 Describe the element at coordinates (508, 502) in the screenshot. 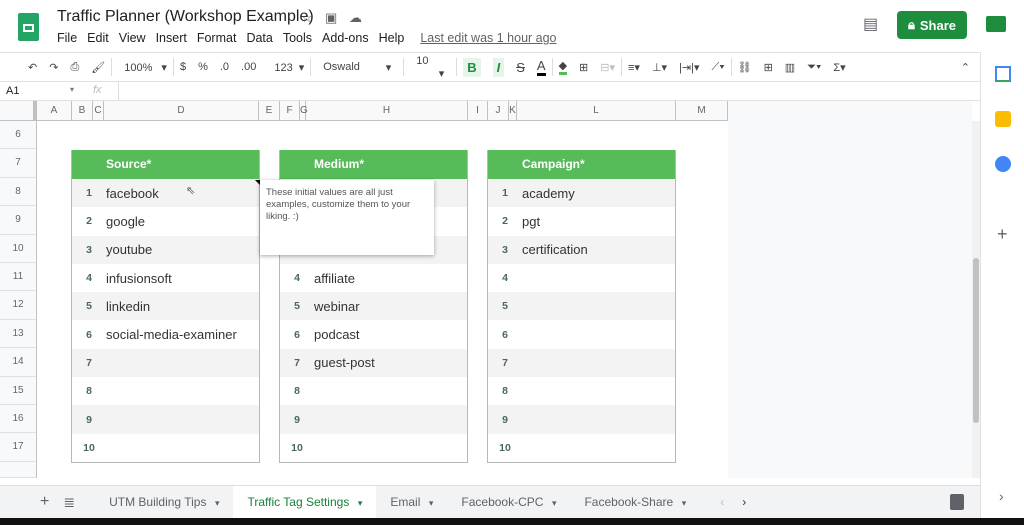

I see `sheet-tab: Facebook-CPC ▾` at that location.